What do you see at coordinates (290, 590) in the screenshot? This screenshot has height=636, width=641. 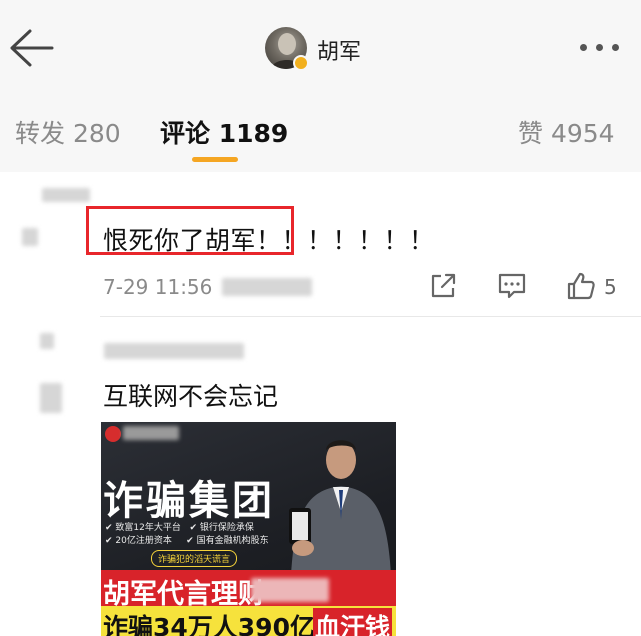 I see `blurred-brand` at bounding box center [290, 590].